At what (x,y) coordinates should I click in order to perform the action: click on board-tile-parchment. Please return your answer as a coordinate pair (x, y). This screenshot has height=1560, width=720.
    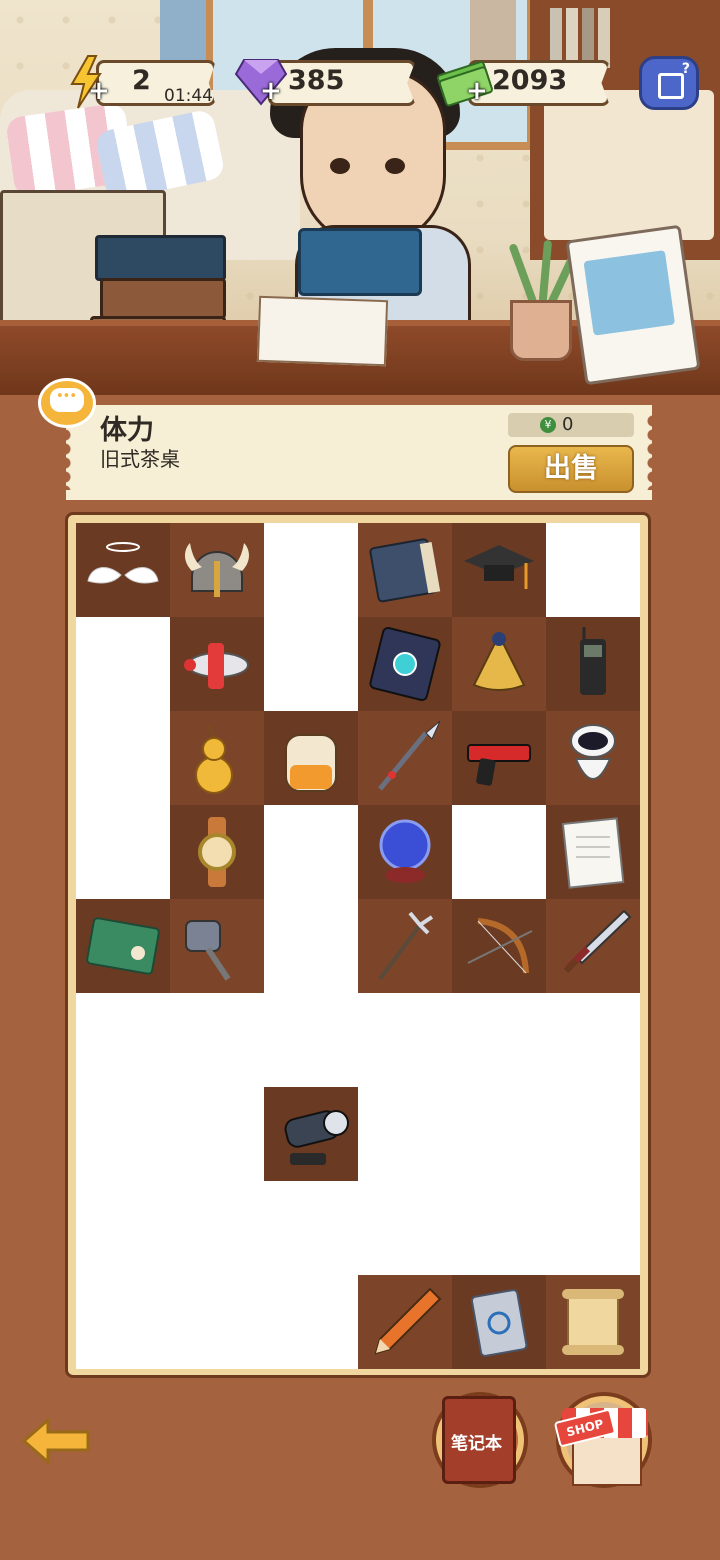
    Looking at the image, I should click on (593, 1322).